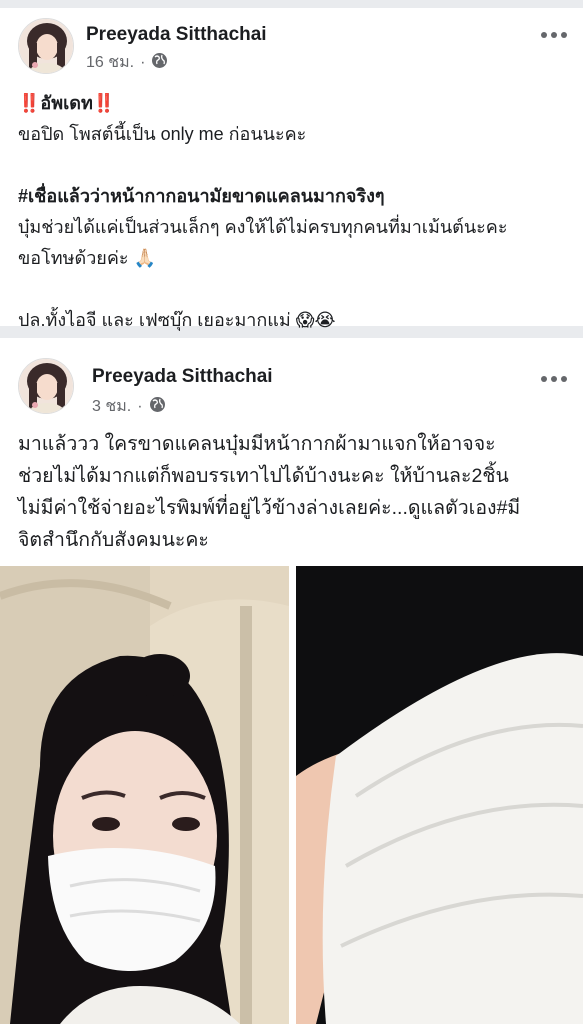 The height and width of the screenshot is (1024, 583). What do you see at coordinates (293, 103) in the screenshot?
I see `post-text-line: ‼️อัพเดท‼️` at bounding box center [293, 103].